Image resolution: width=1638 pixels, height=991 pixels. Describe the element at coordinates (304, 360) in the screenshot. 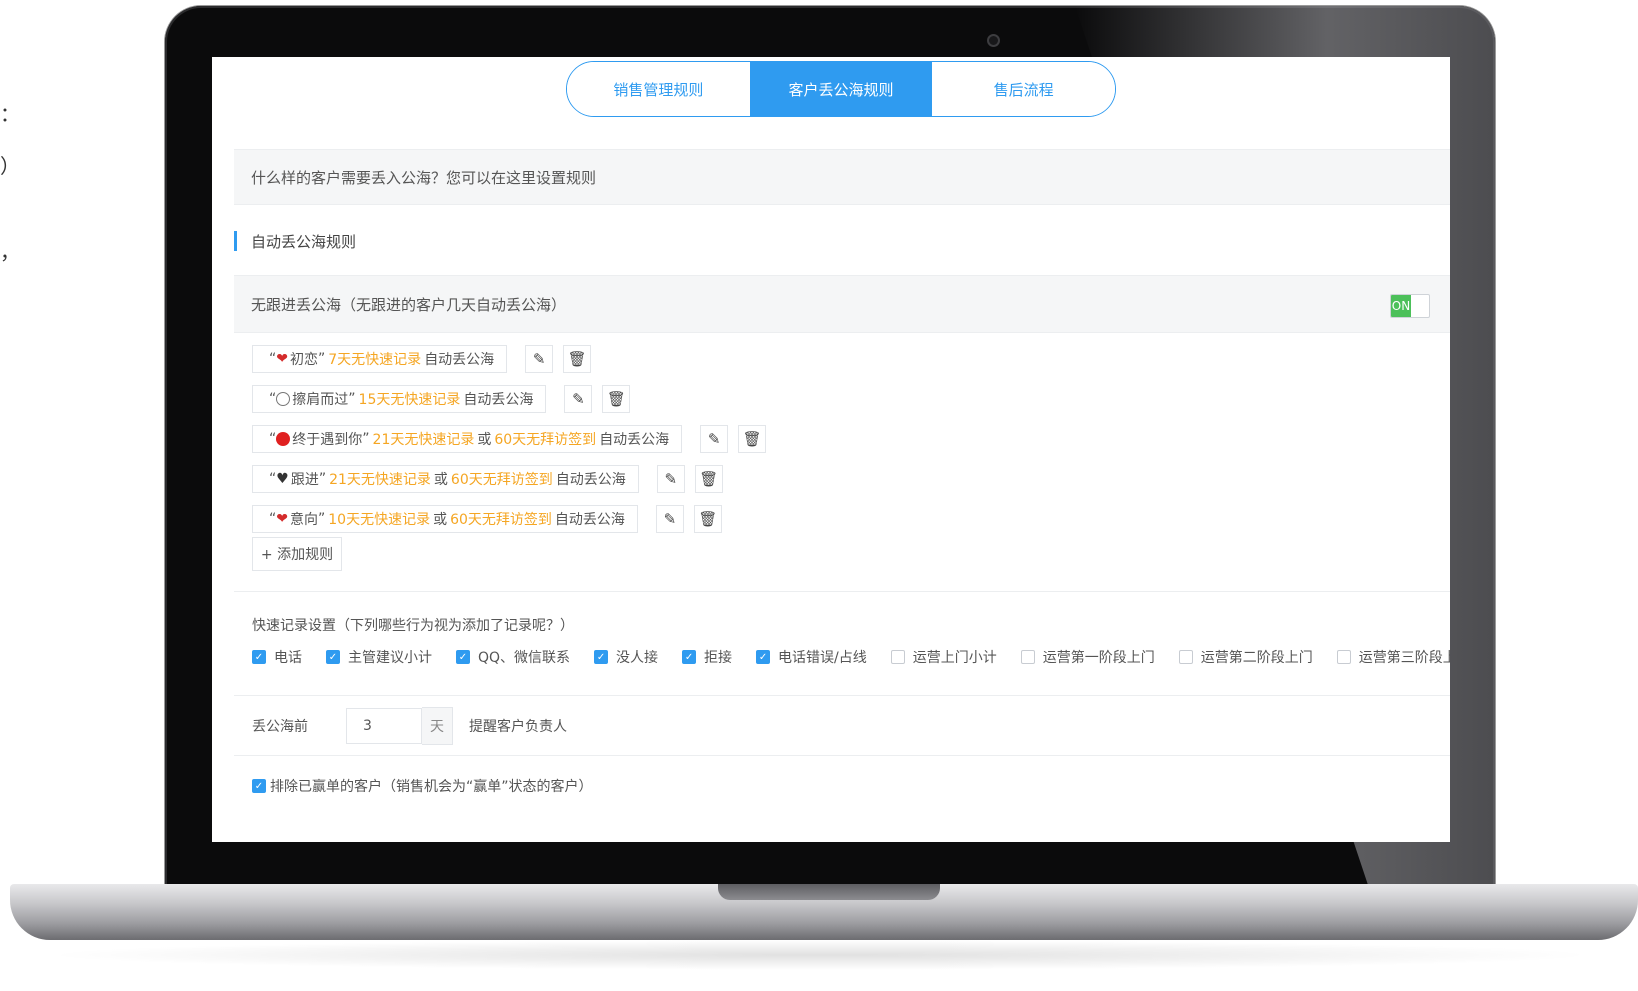

I see `rule-stage-name: 初恋` at that location.